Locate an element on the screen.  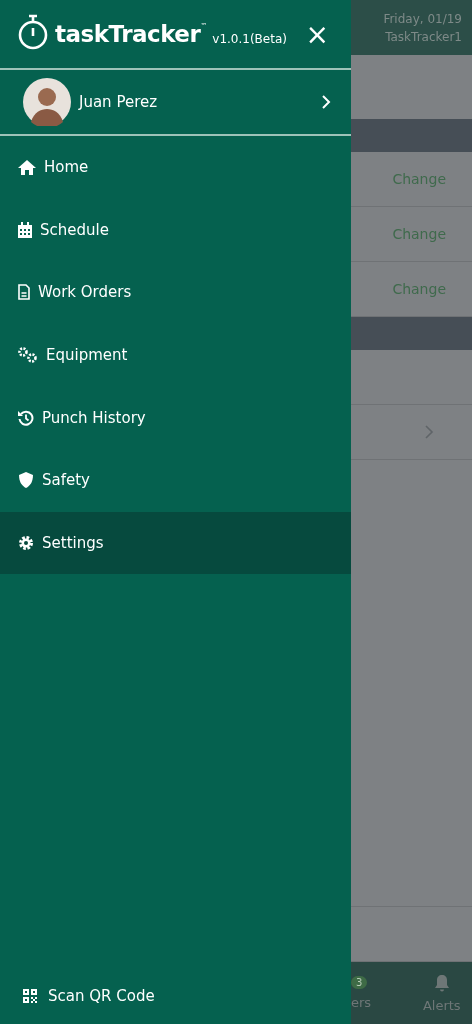
header-account: TaskTracker1 is located at coordinates (423, 36).